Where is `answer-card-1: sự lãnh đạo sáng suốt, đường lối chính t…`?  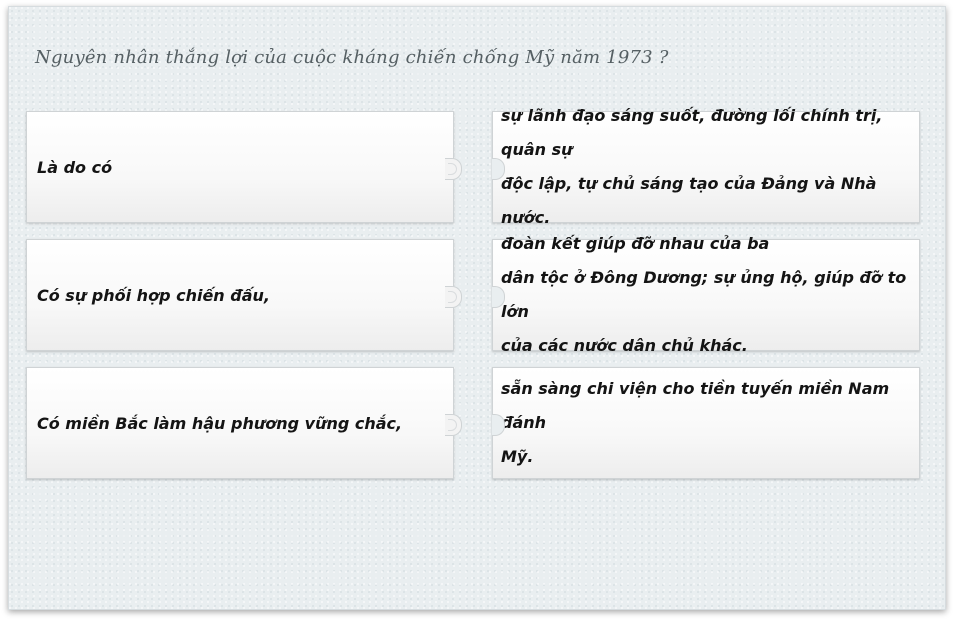 answer-card-1: sự lãnh đạo sáng suốt, đường lối chính t… is located at coordinates (706, 166).